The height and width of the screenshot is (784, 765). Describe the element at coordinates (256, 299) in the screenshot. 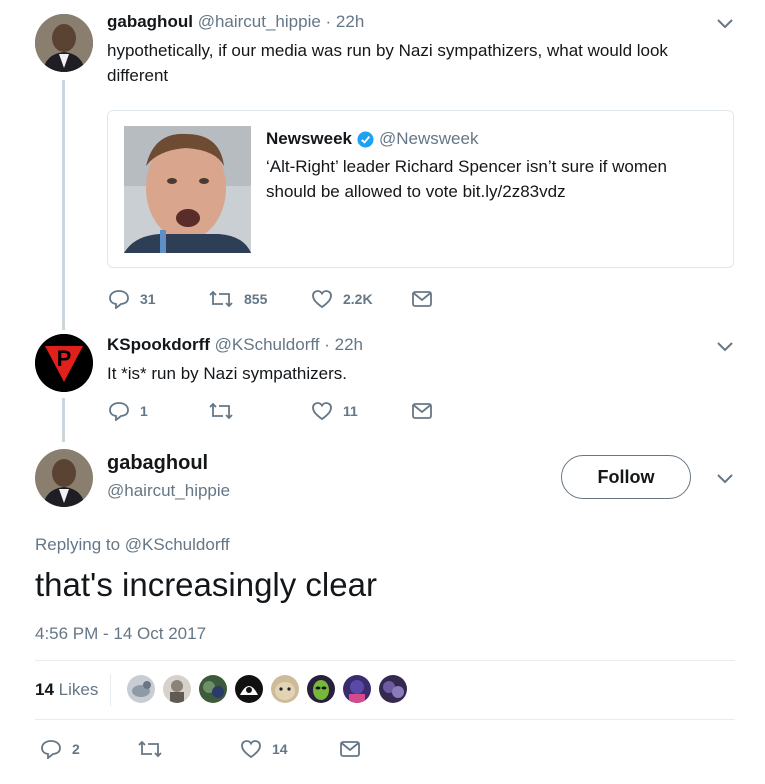

I see `retweet-count: 855` at that location.